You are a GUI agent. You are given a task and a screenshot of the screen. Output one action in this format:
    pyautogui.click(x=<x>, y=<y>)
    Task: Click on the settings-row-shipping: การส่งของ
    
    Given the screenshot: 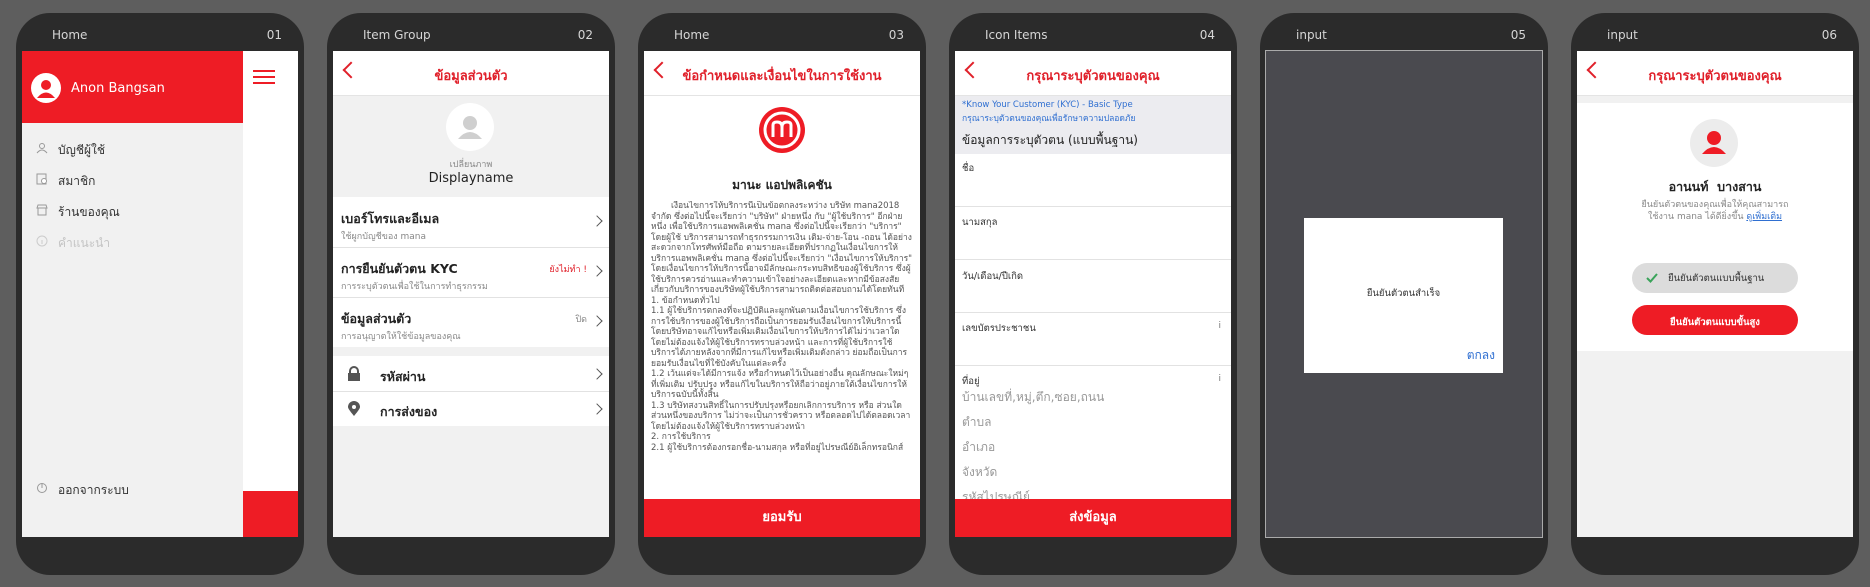 What is the action you would take?
    pyautogui.click(x=471, y=408)
    